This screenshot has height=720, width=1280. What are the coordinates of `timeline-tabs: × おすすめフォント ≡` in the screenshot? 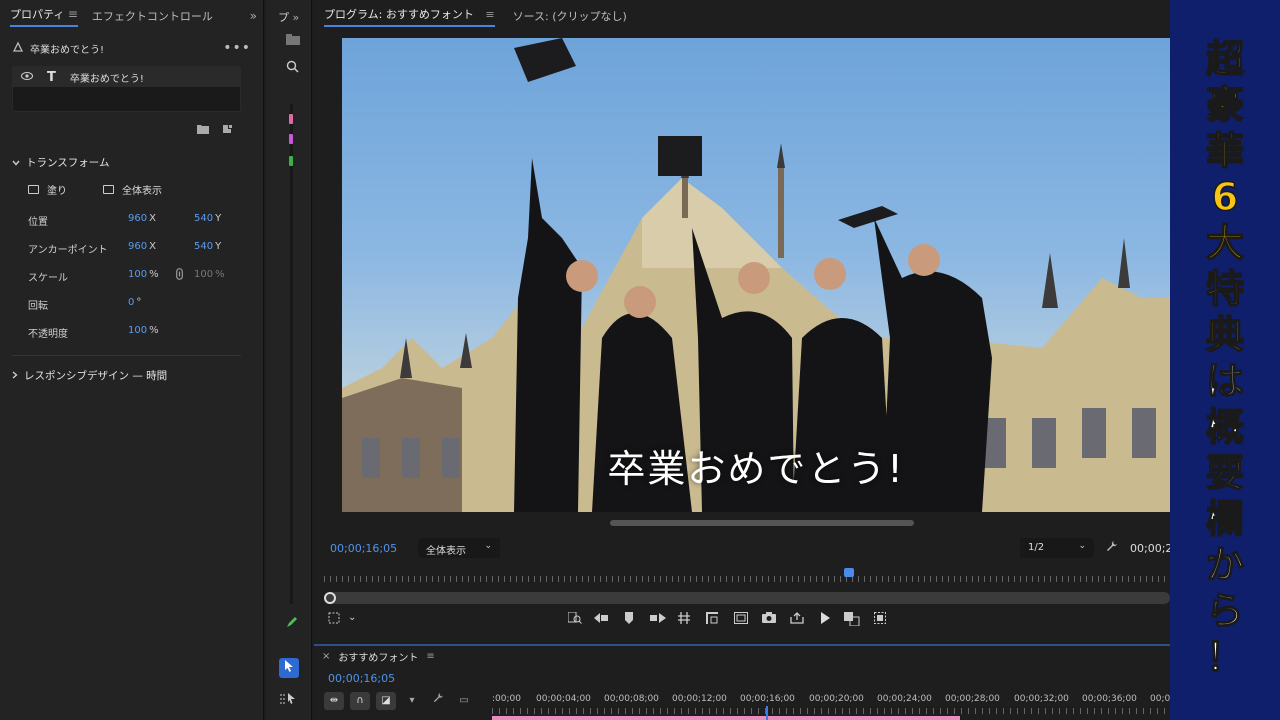 It's located at (742, 656).